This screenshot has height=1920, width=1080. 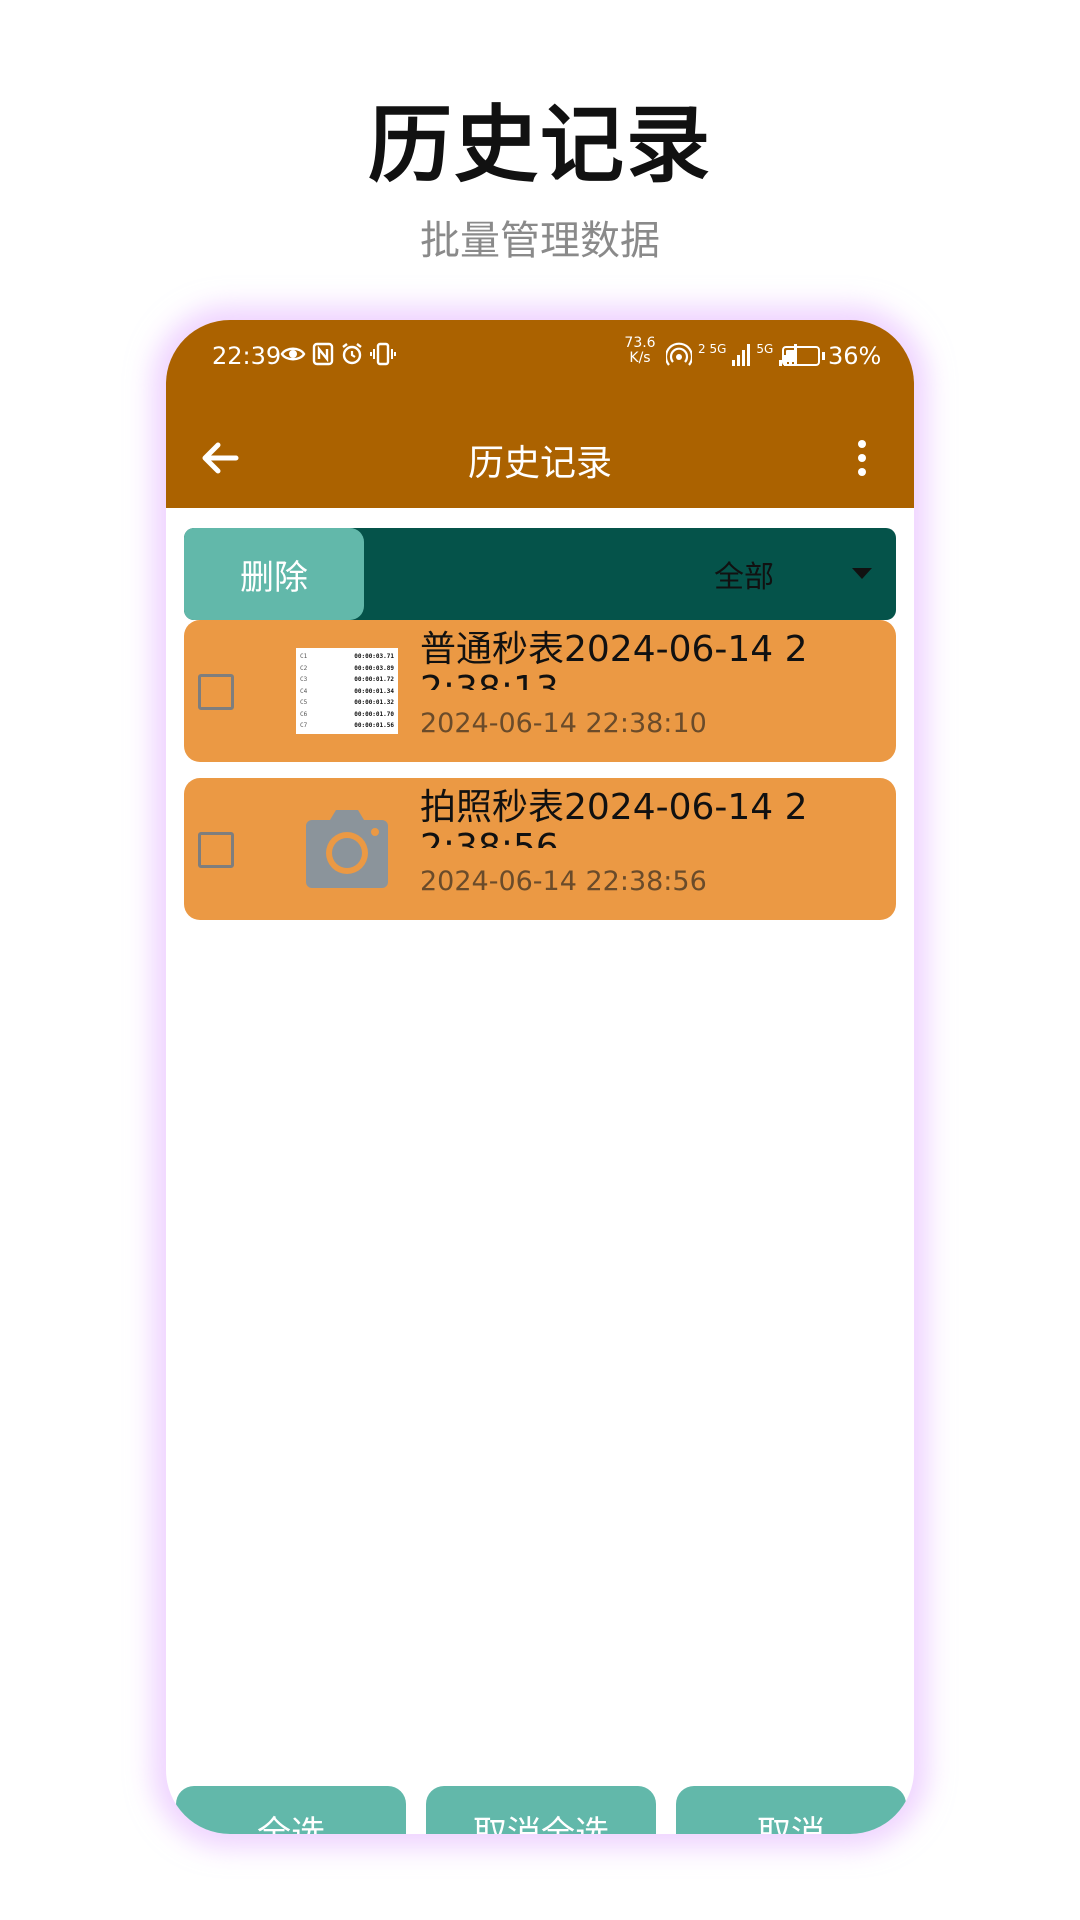 I want to click on eye-icon, so click(x=293, y=354).